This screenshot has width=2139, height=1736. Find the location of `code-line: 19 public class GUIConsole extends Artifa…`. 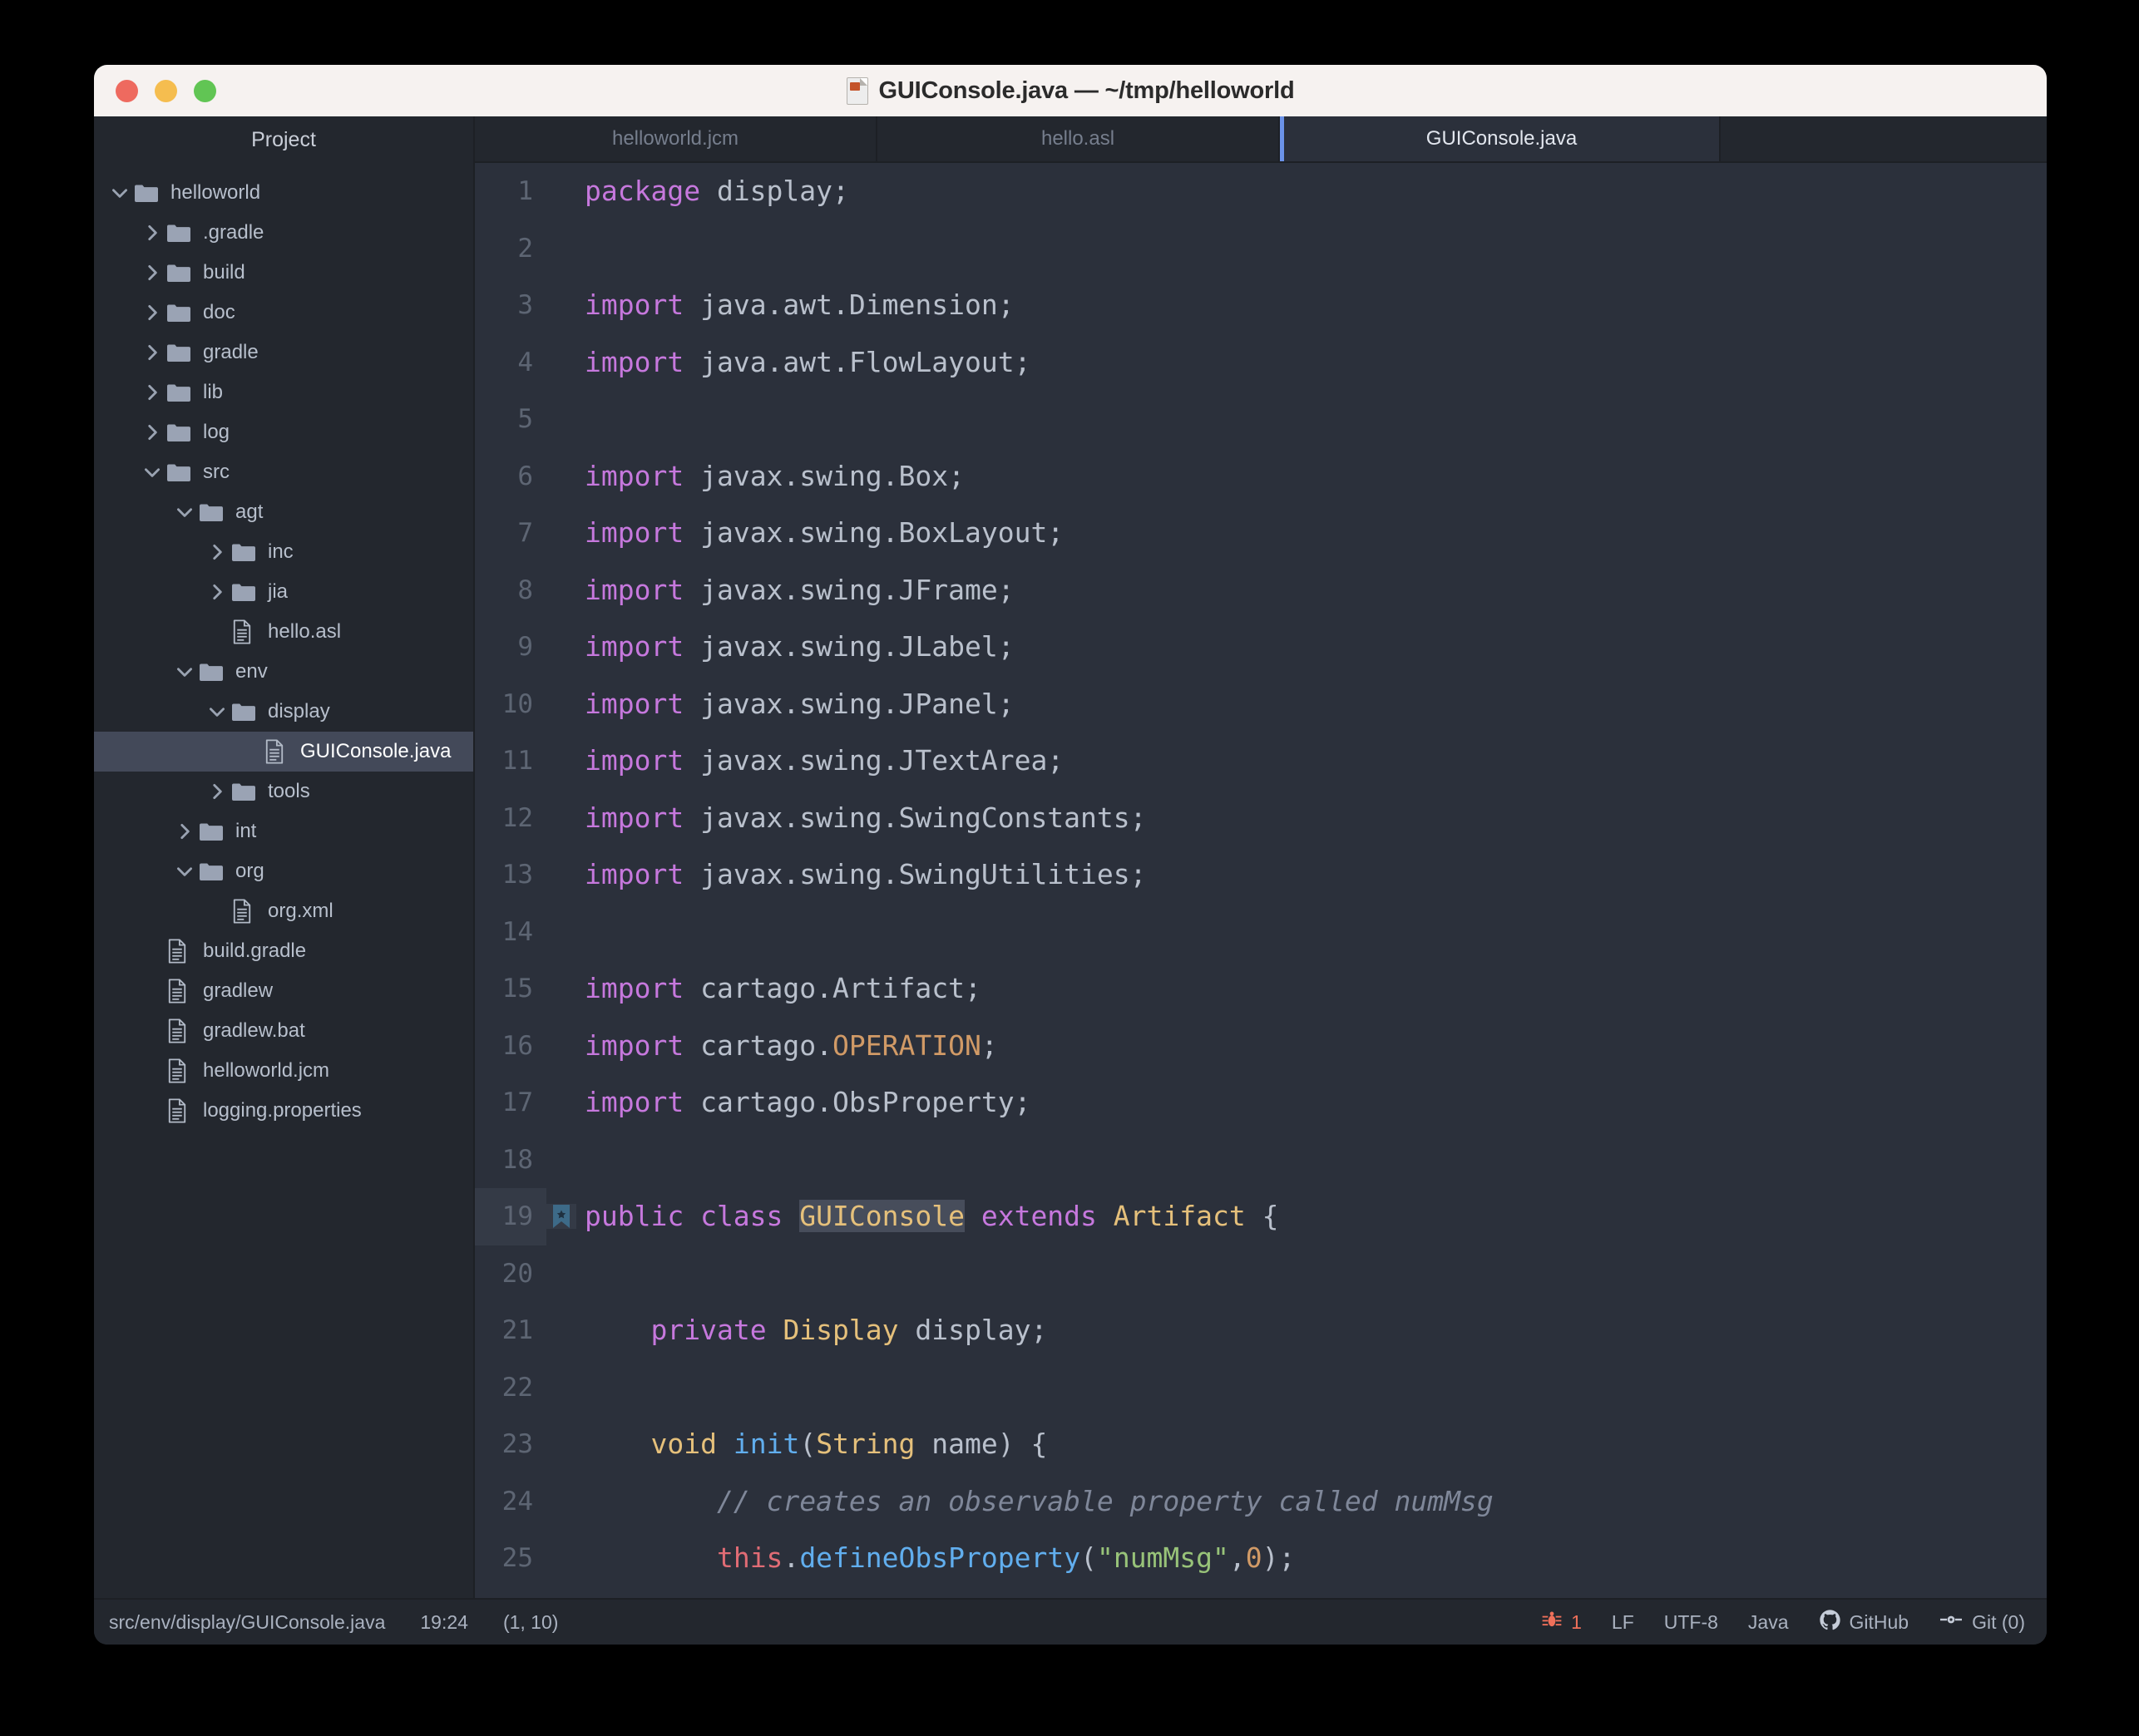

code-line: 19 public class GUIConsole extends Artifa… is located at coordinates (1261, 1216).